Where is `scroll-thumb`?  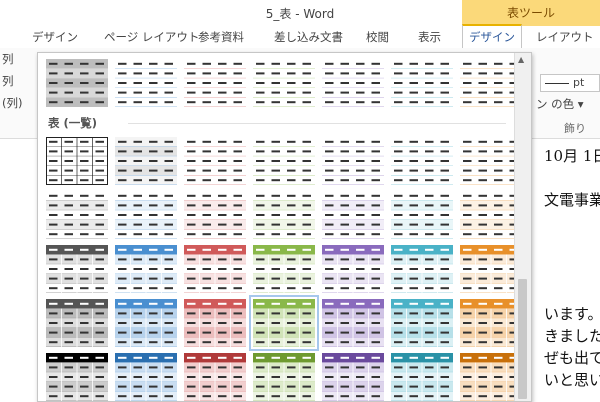 scroll-thumb is located at coordinates (522, 339).